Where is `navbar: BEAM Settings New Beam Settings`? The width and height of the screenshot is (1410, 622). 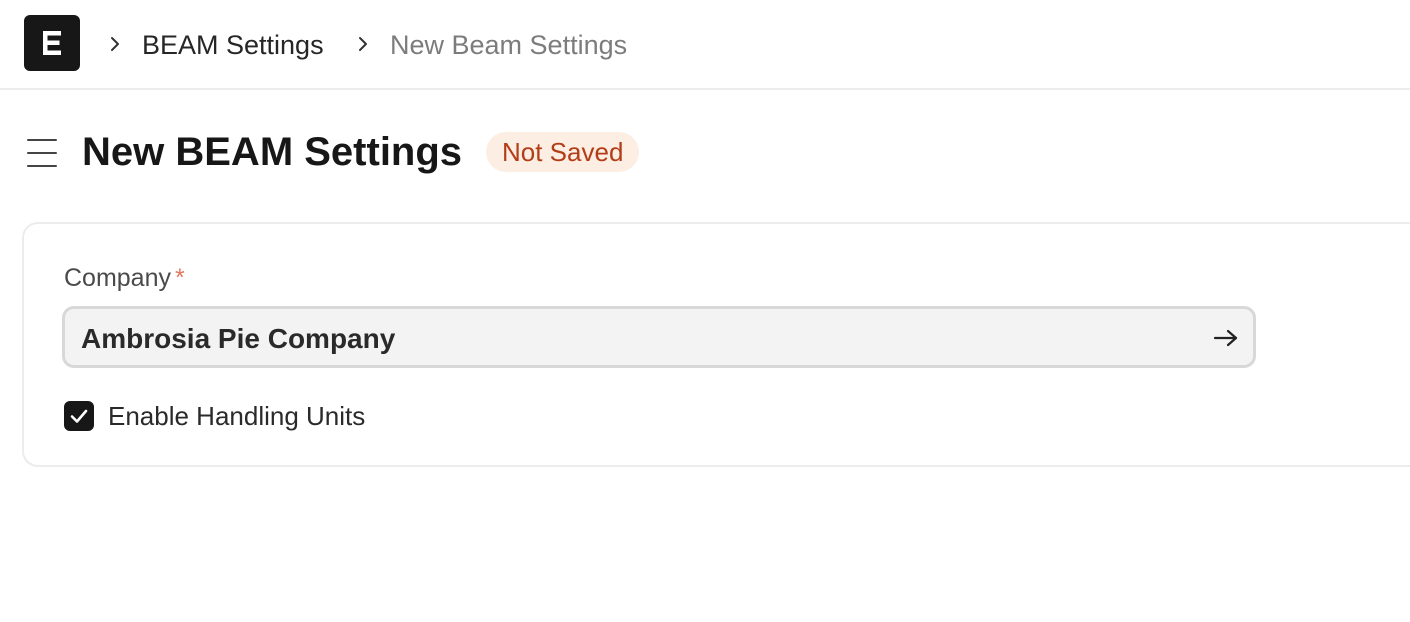
navbar: BEAM Settings New Beam Settings is located at coordinates (705, 45).